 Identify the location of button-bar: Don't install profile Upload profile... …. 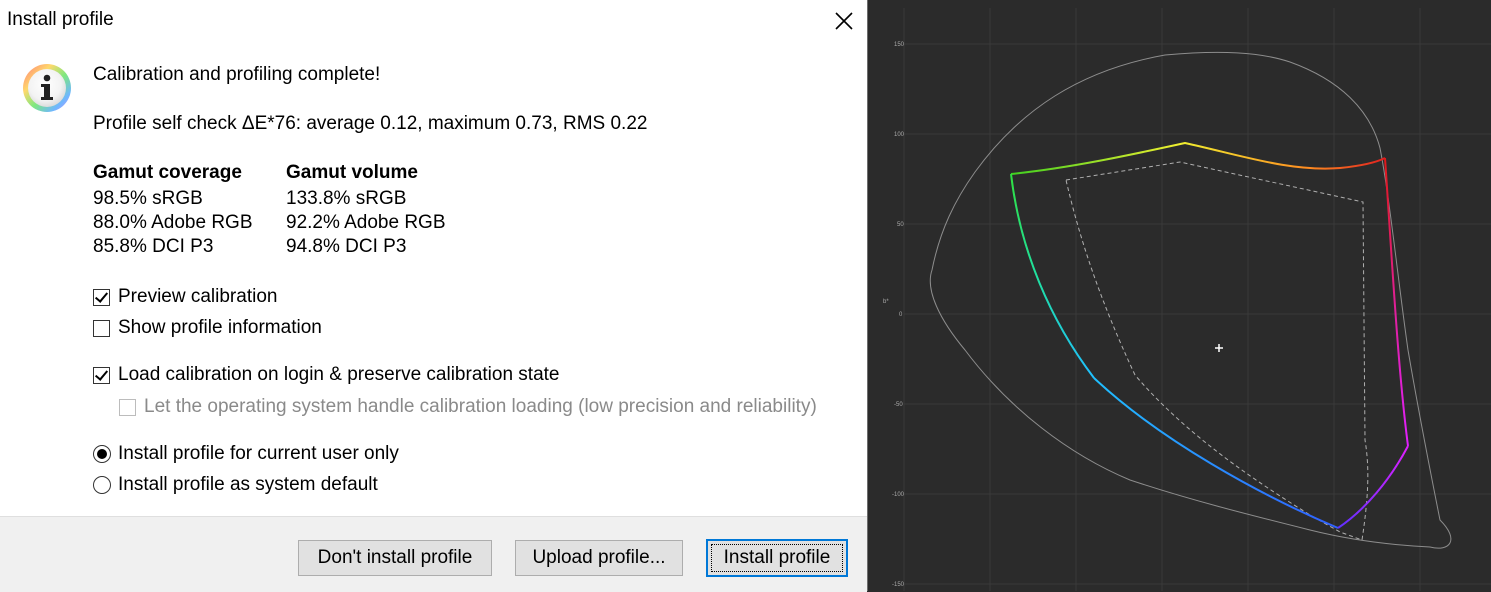
(433, 554).